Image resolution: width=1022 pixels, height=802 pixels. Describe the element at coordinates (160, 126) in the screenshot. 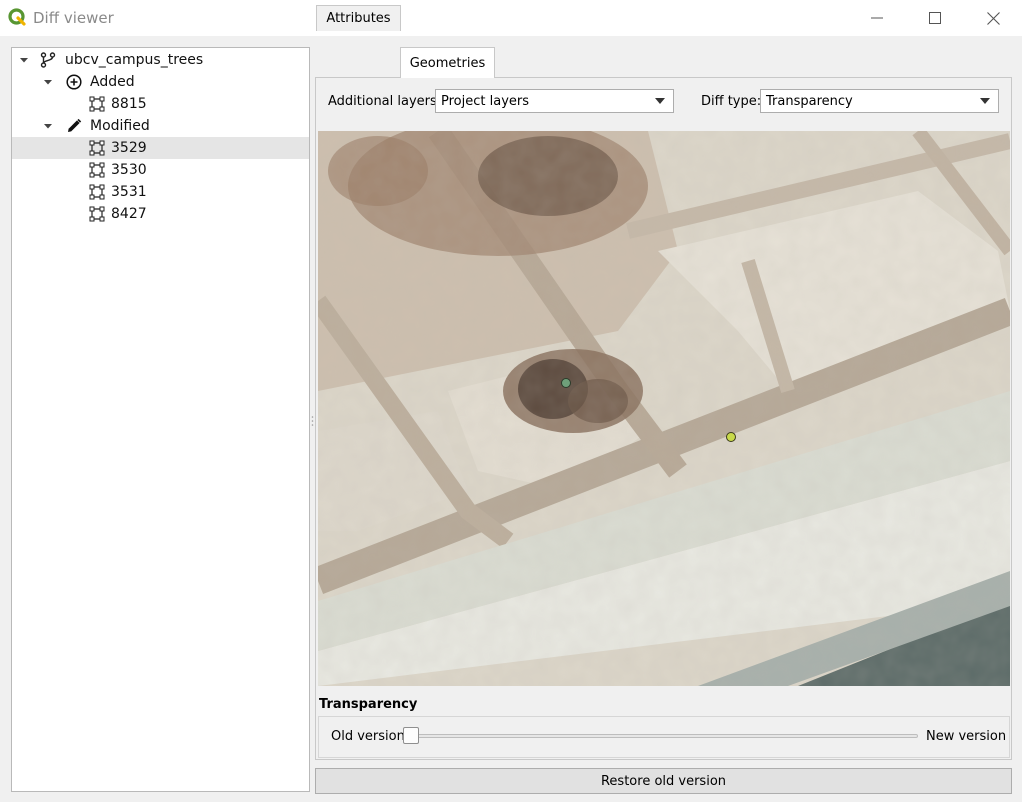

I see `tree-group-modified: Modified` at that location.